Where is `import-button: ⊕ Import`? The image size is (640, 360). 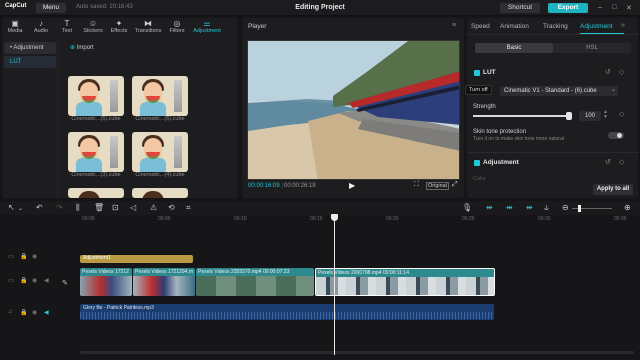 import-button: ⊕ Import is located at coordinates (82, 47).